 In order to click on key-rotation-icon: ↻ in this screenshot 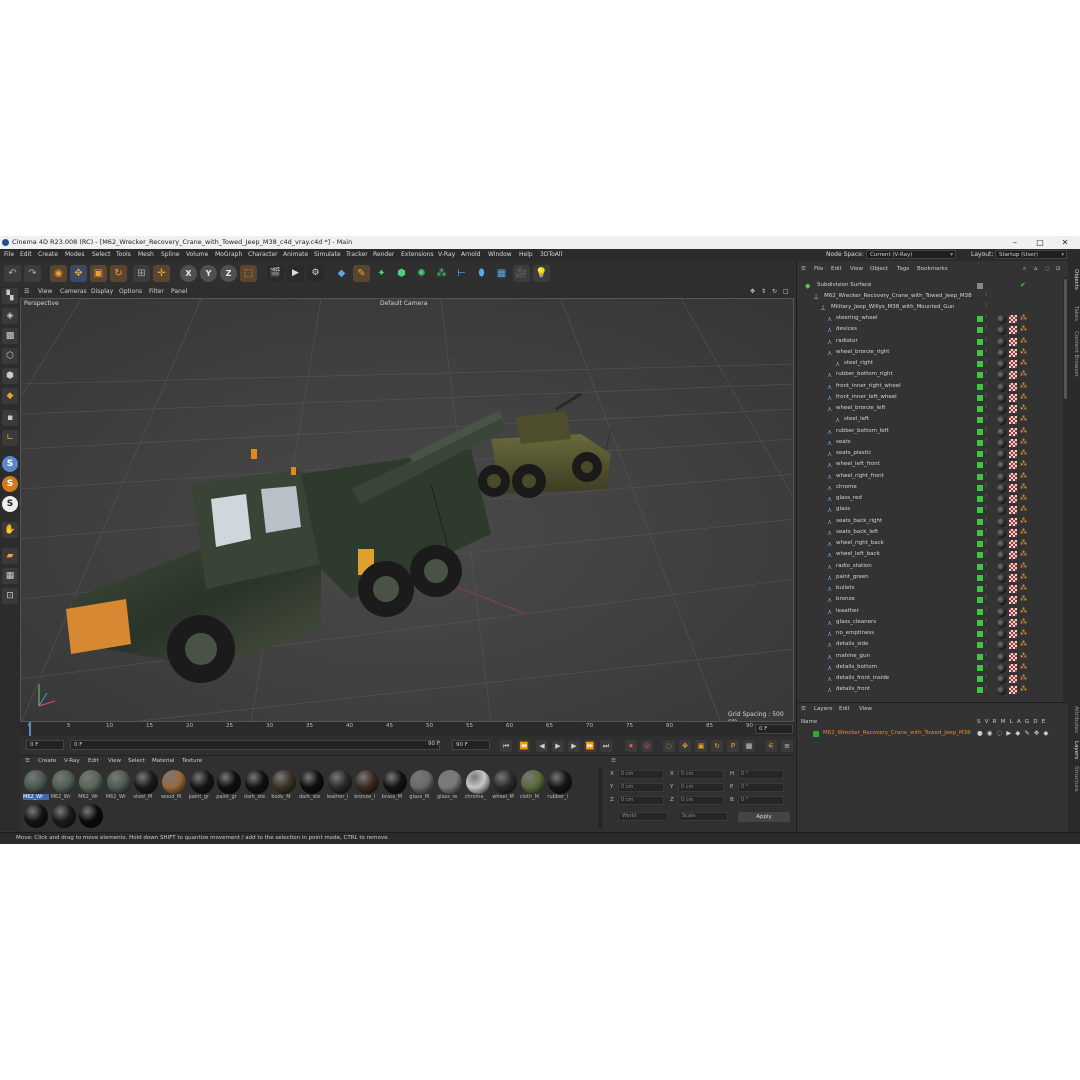, I will do `click(717, 746)`.